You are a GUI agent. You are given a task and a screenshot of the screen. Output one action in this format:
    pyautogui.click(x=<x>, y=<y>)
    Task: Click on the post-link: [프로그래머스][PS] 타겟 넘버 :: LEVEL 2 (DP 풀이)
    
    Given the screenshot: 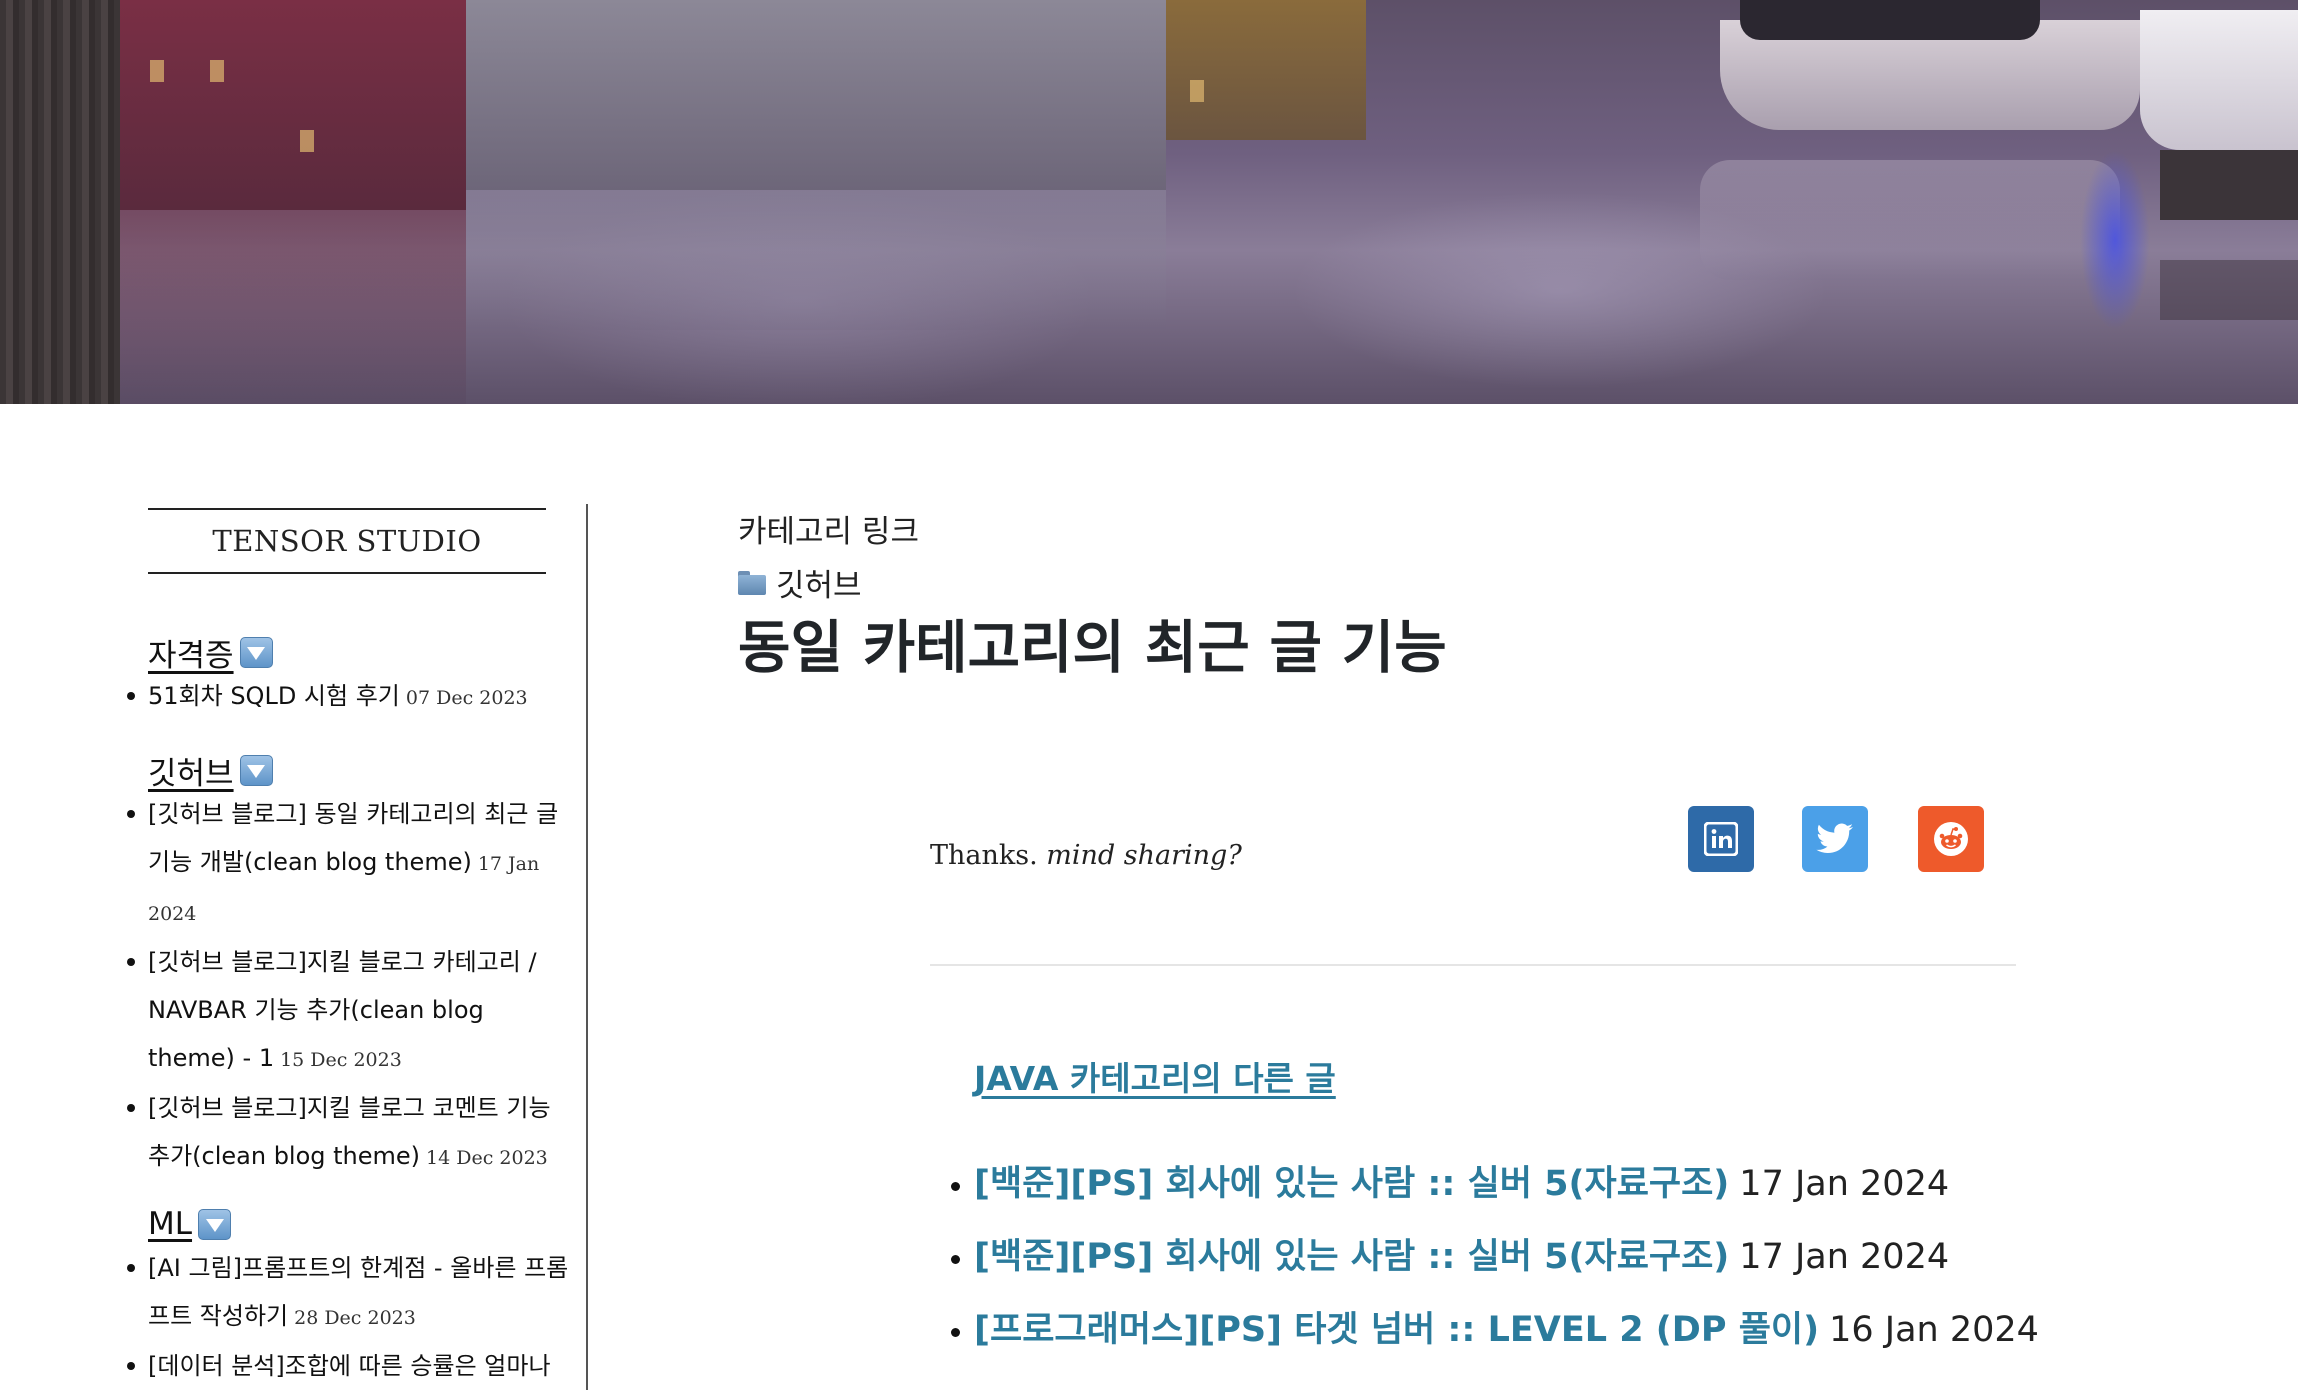 What is the action you would take?
    pyautogui.click(x=1396, y=1330)
    